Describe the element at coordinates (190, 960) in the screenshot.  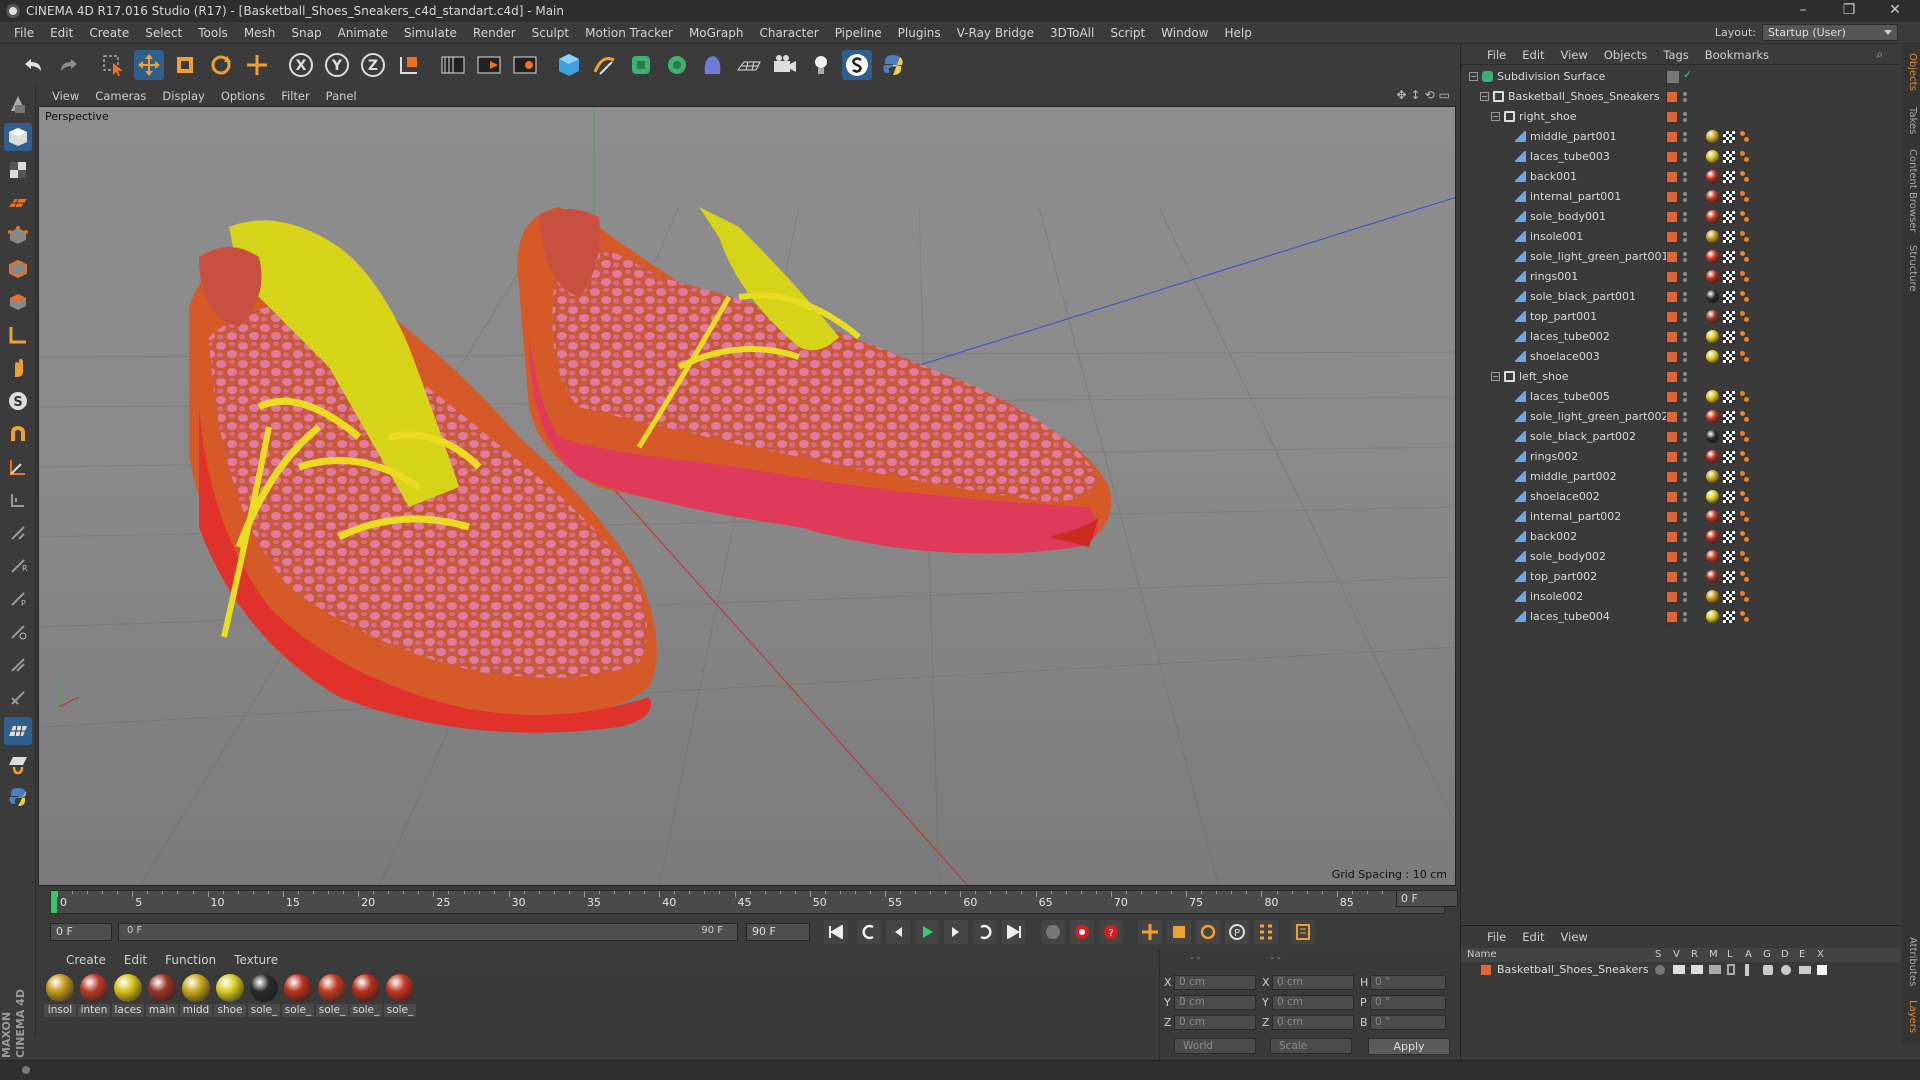
I see `material-menu-function: Function` at that location.